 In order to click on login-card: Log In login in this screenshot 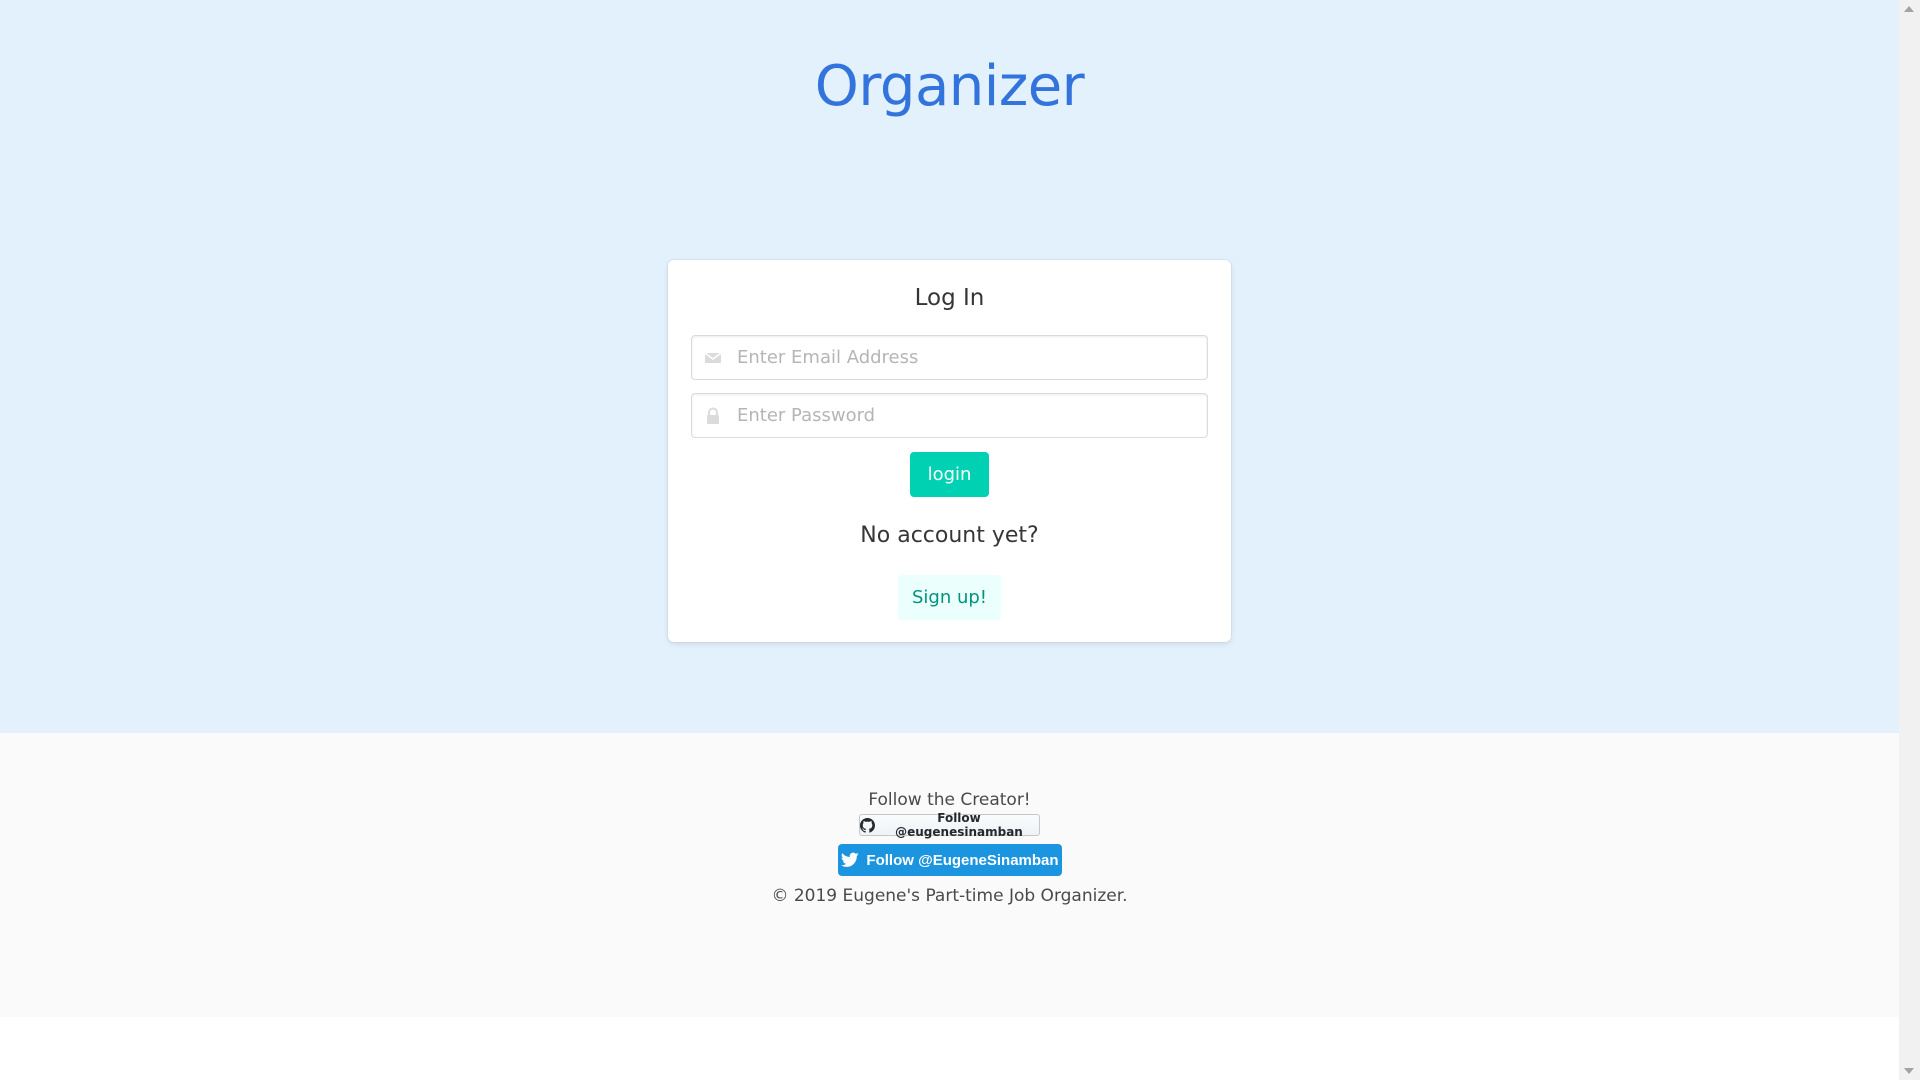, I will do `click(949, 451)`.